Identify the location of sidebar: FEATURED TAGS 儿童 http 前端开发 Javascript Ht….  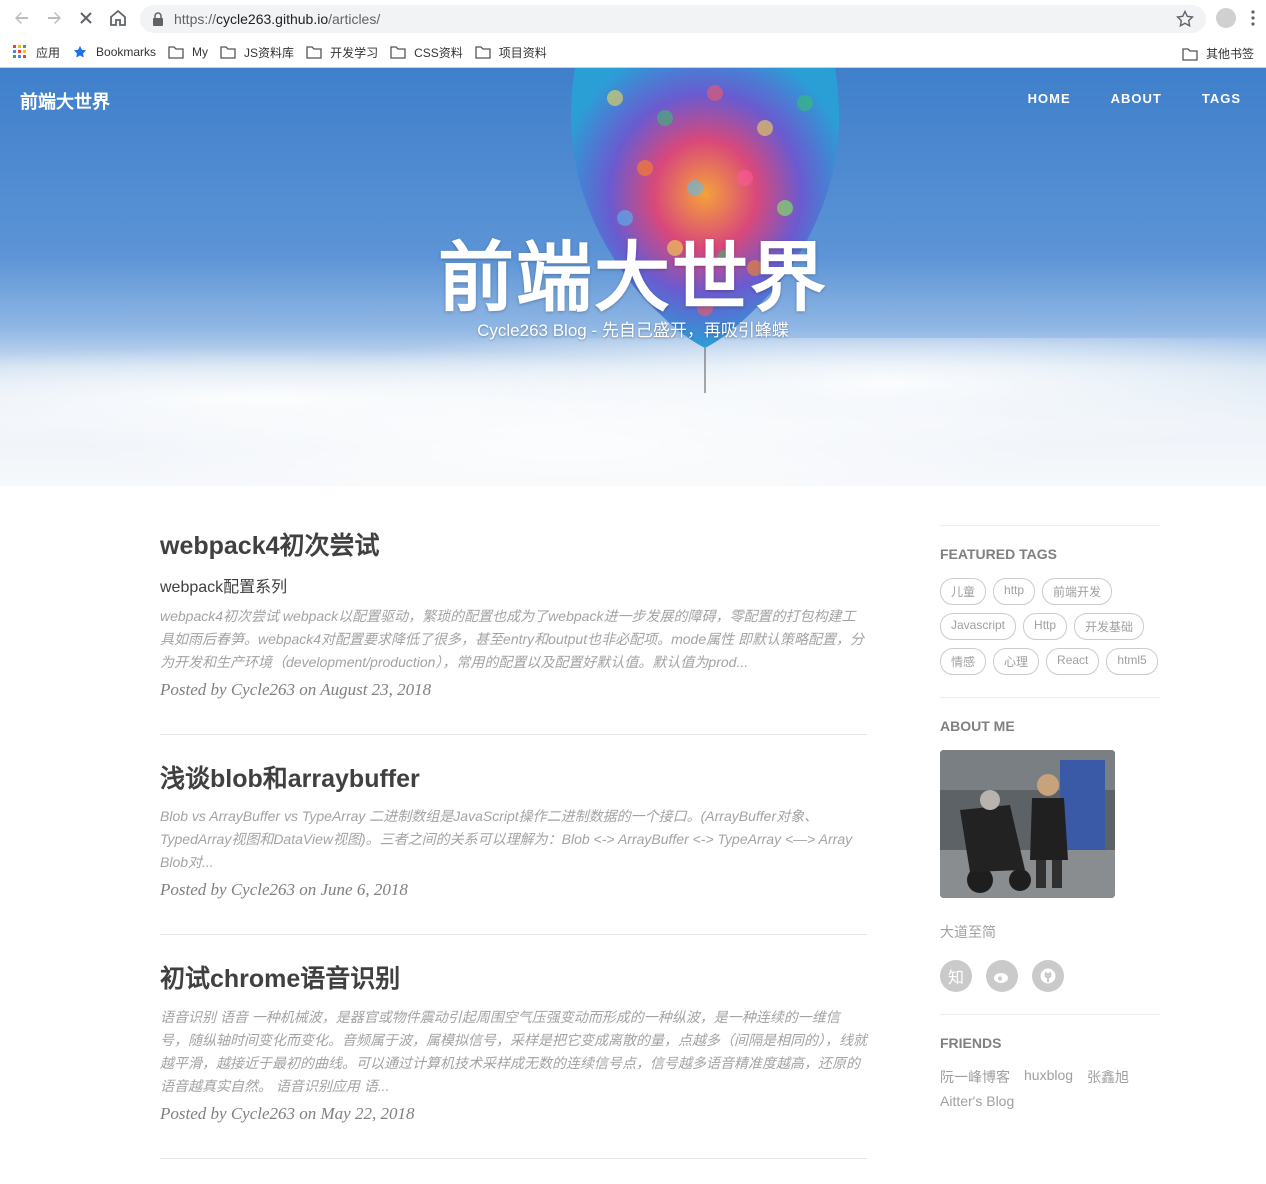
(1050, 817).